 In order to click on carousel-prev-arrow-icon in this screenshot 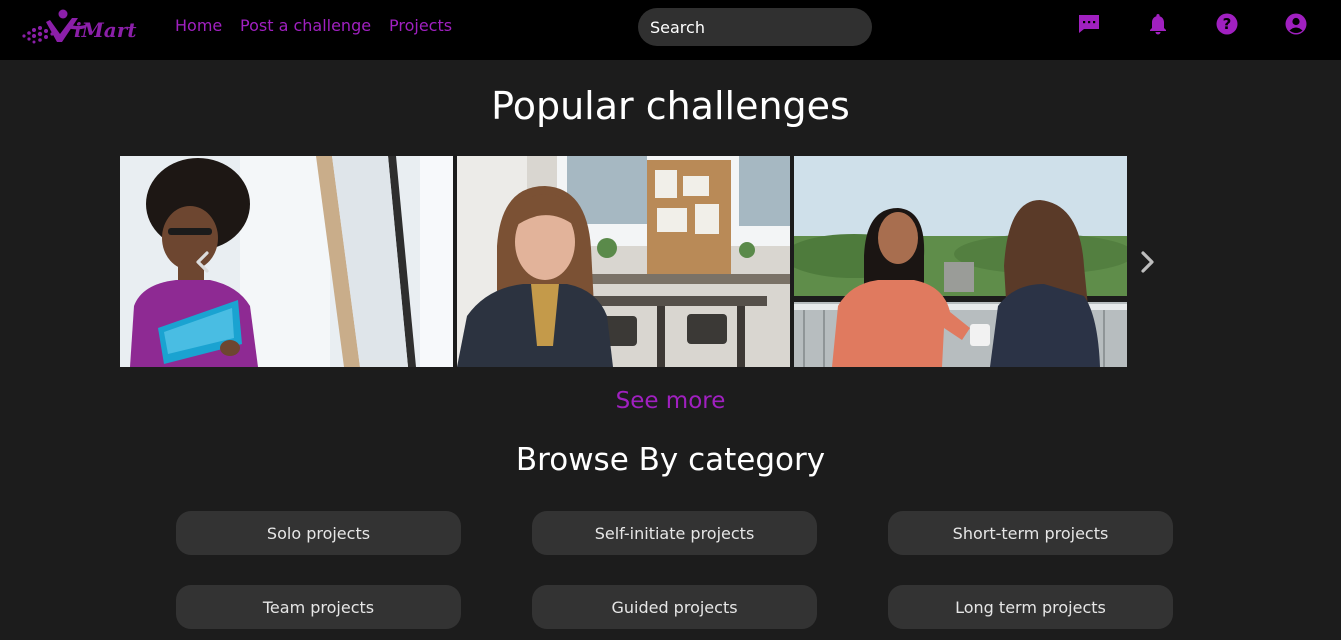, I will do `click(203, 262)`.